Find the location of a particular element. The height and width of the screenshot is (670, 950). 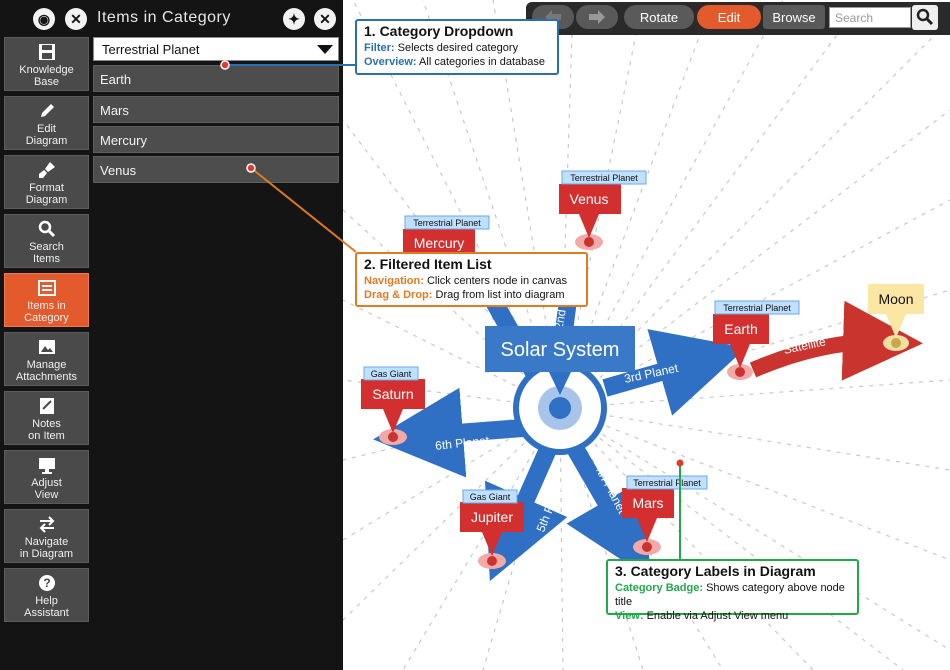

callout-key: Category Badge: is located at coordinates (659, 588).